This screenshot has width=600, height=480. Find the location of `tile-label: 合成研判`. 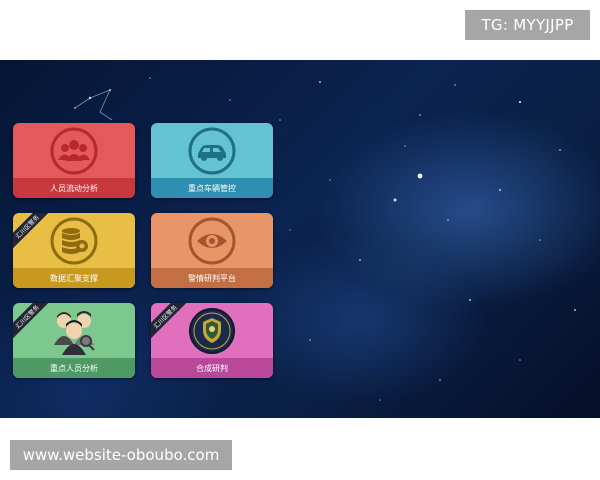

tile-label: 合成研判 is located at coordinates (212, 368).